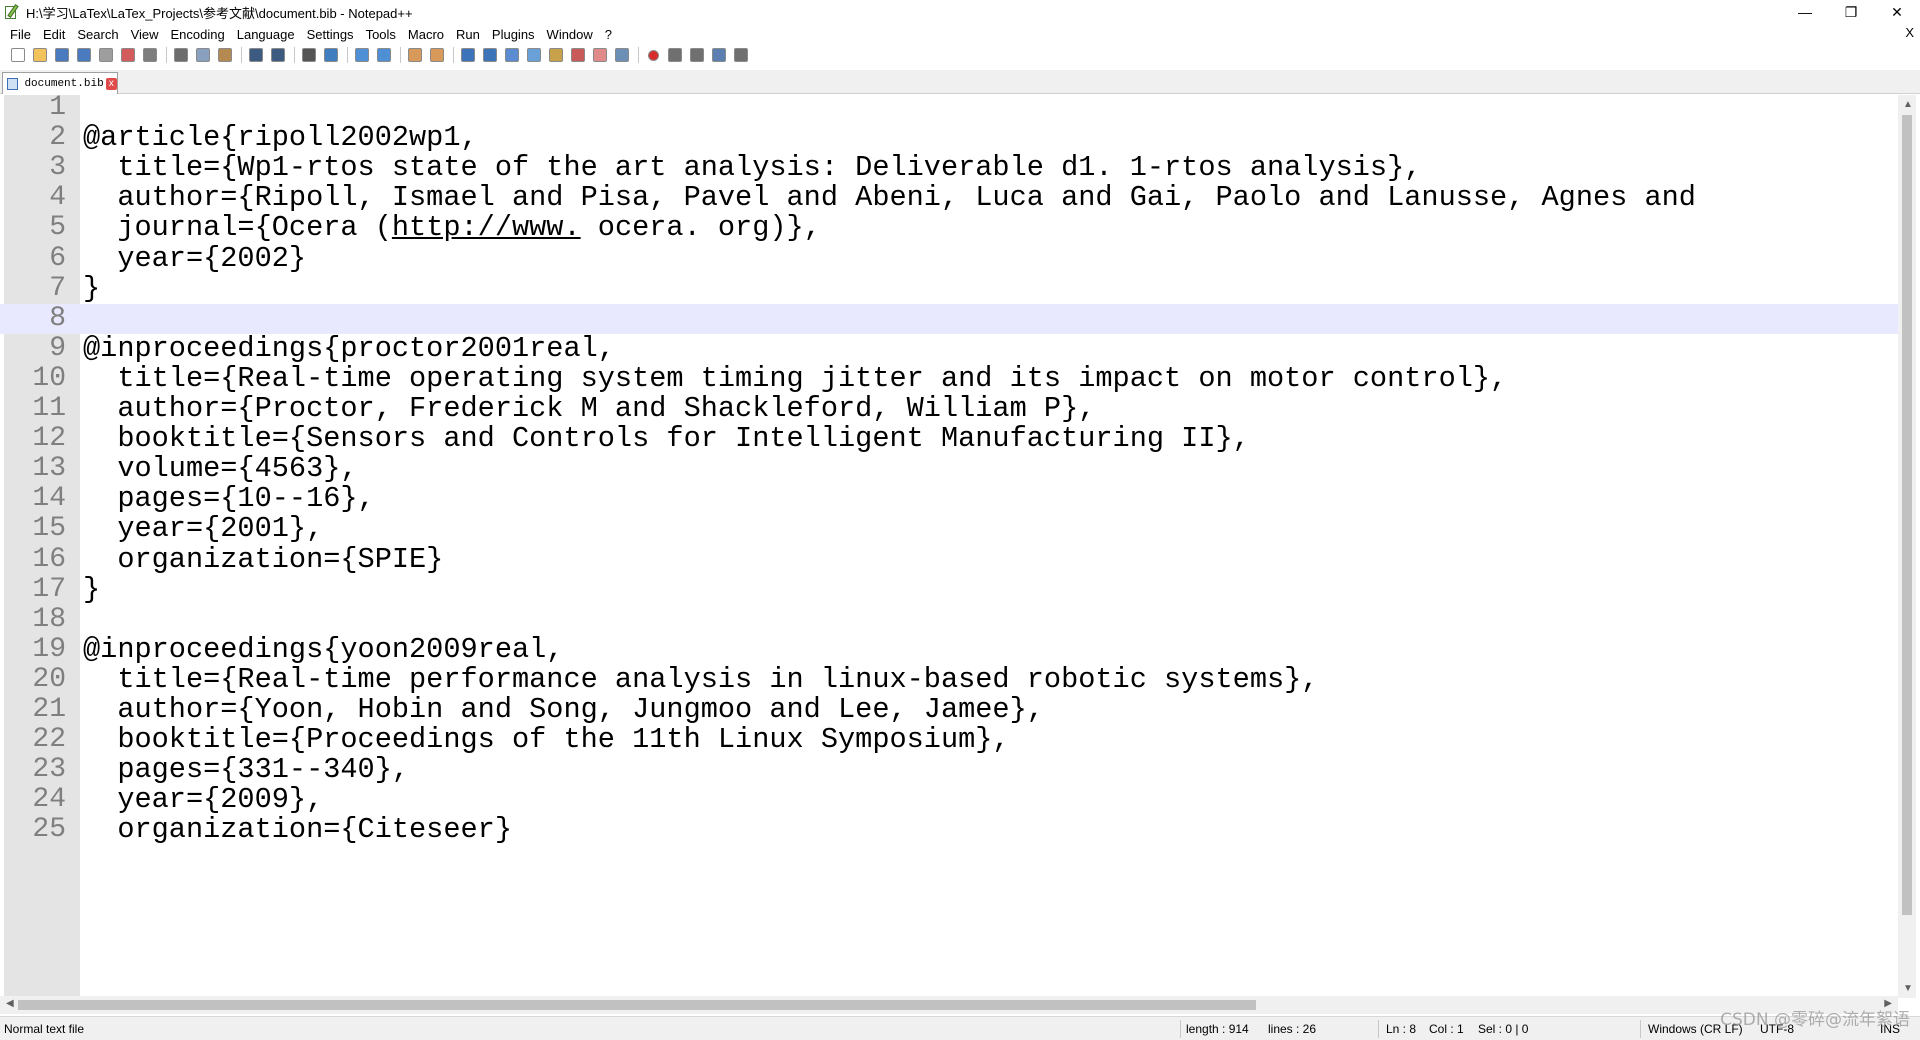 The image size is (1920, 1040). Describe the element at coordinates (381, 34) in the screenshot. I see `menu-tools: Tools` at that location.